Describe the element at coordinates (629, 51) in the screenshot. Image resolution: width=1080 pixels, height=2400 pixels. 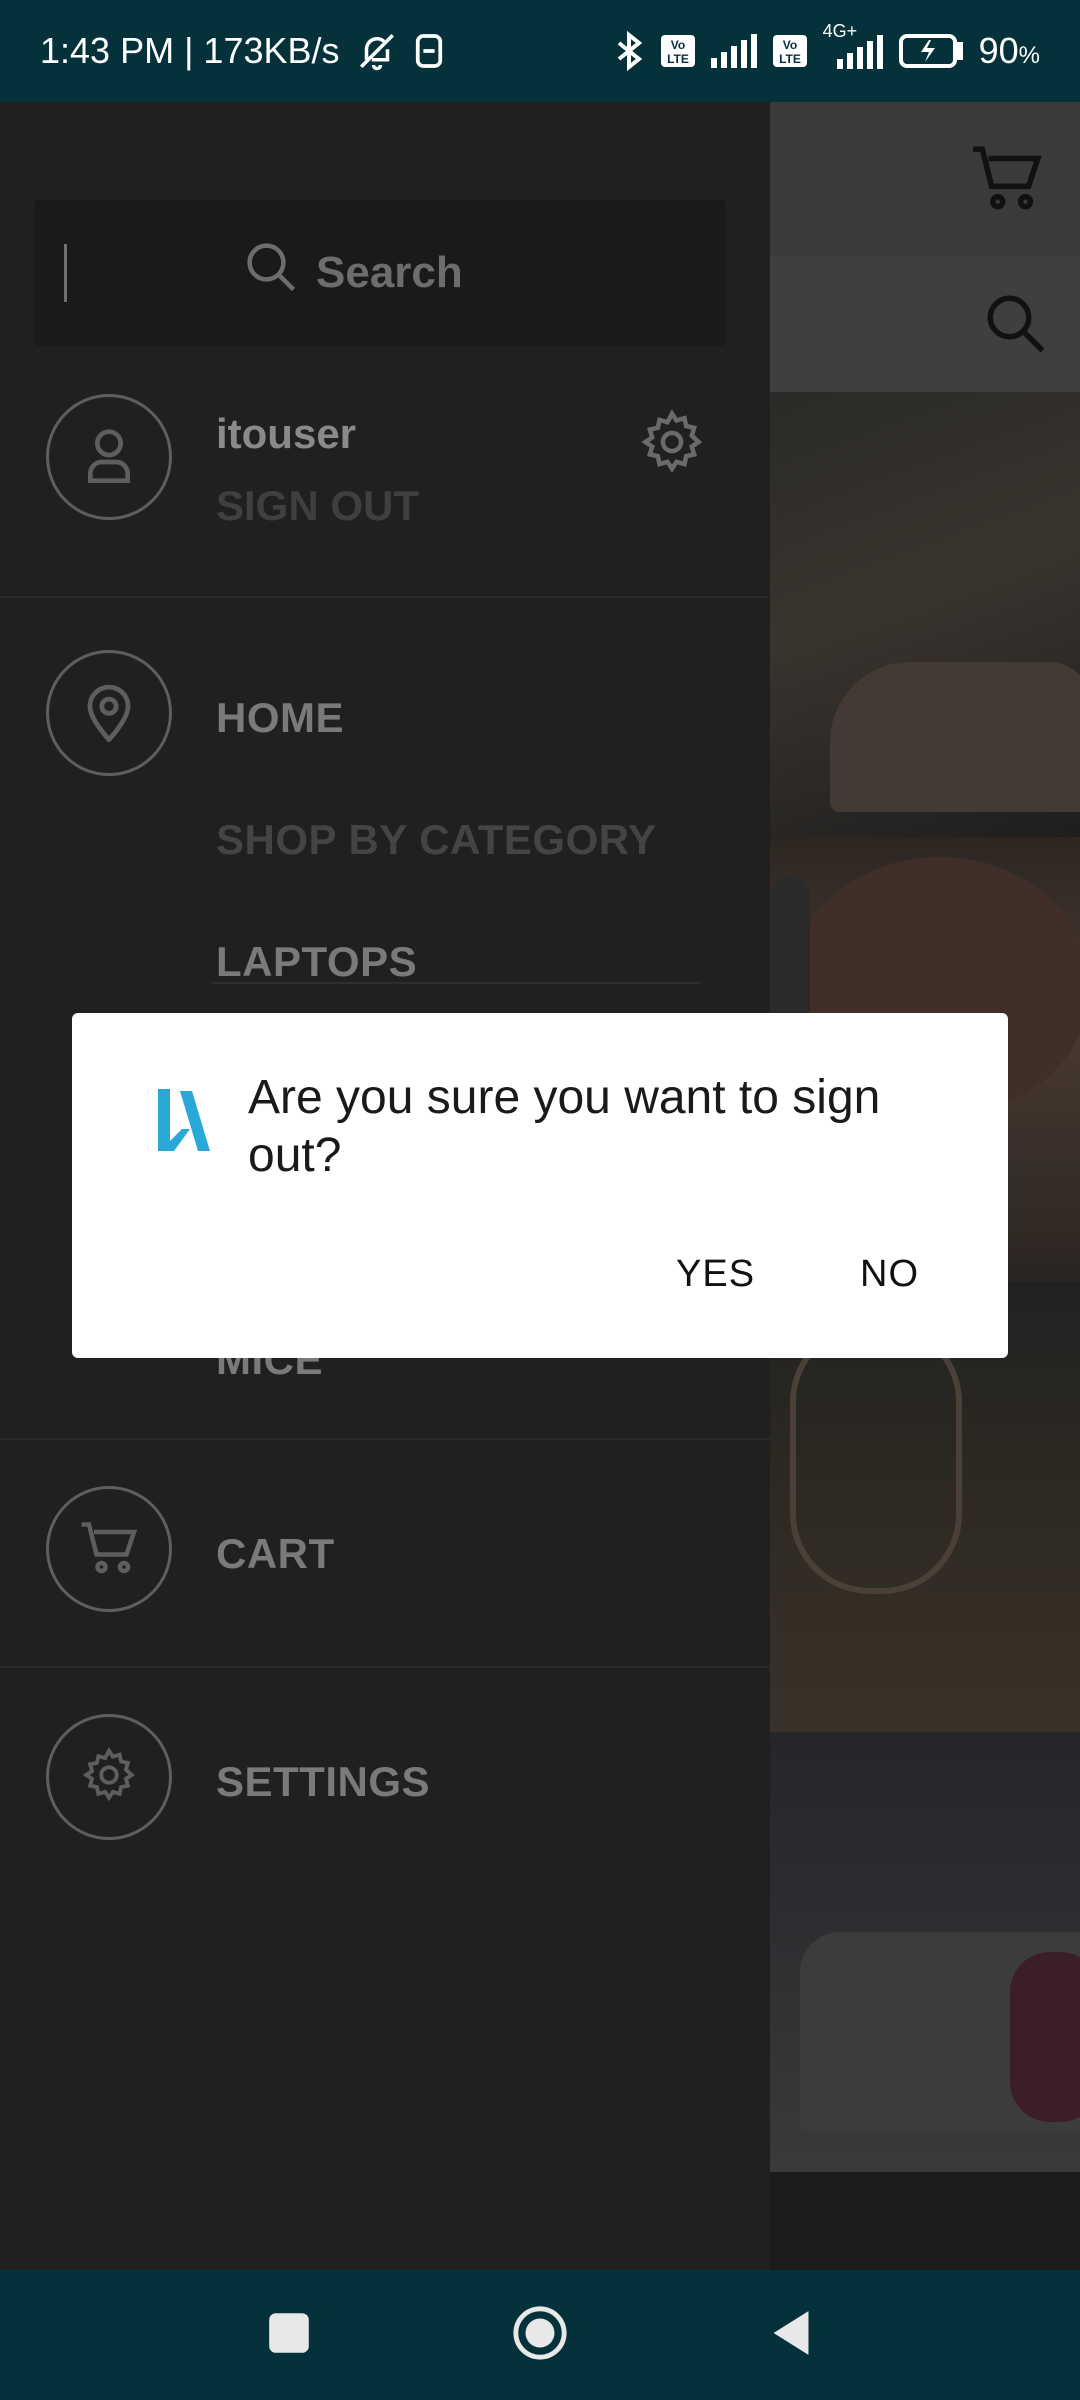
I see `bluetooth-icon` at that location.